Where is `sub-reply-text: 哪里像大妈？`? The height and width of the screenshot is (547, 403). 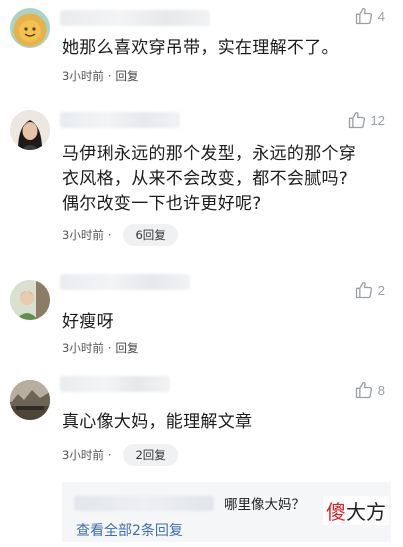 sub-reply-text: 哪里像大妈？ is located at coordinates (264, 505).